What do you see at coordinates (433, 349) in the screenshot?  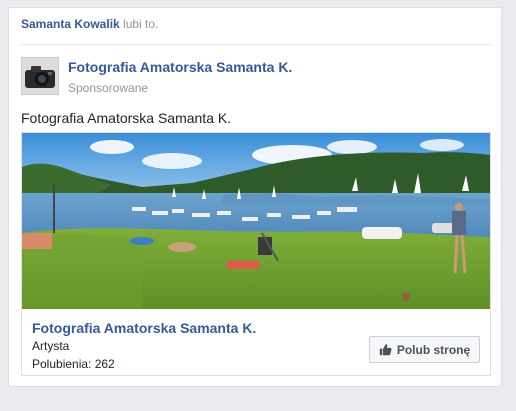 I see `like-button-label: Polub stronę` at bounding box center [433, 349].